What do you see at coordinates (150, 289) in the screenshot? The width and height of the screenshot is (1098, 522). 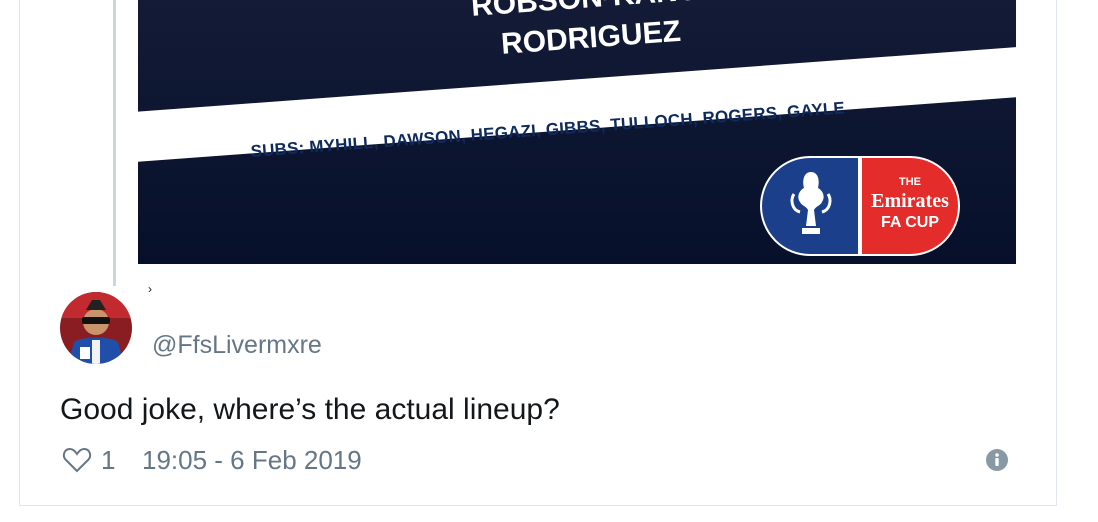 I see `stray-mark: ›` at bounding box center [150, 289].